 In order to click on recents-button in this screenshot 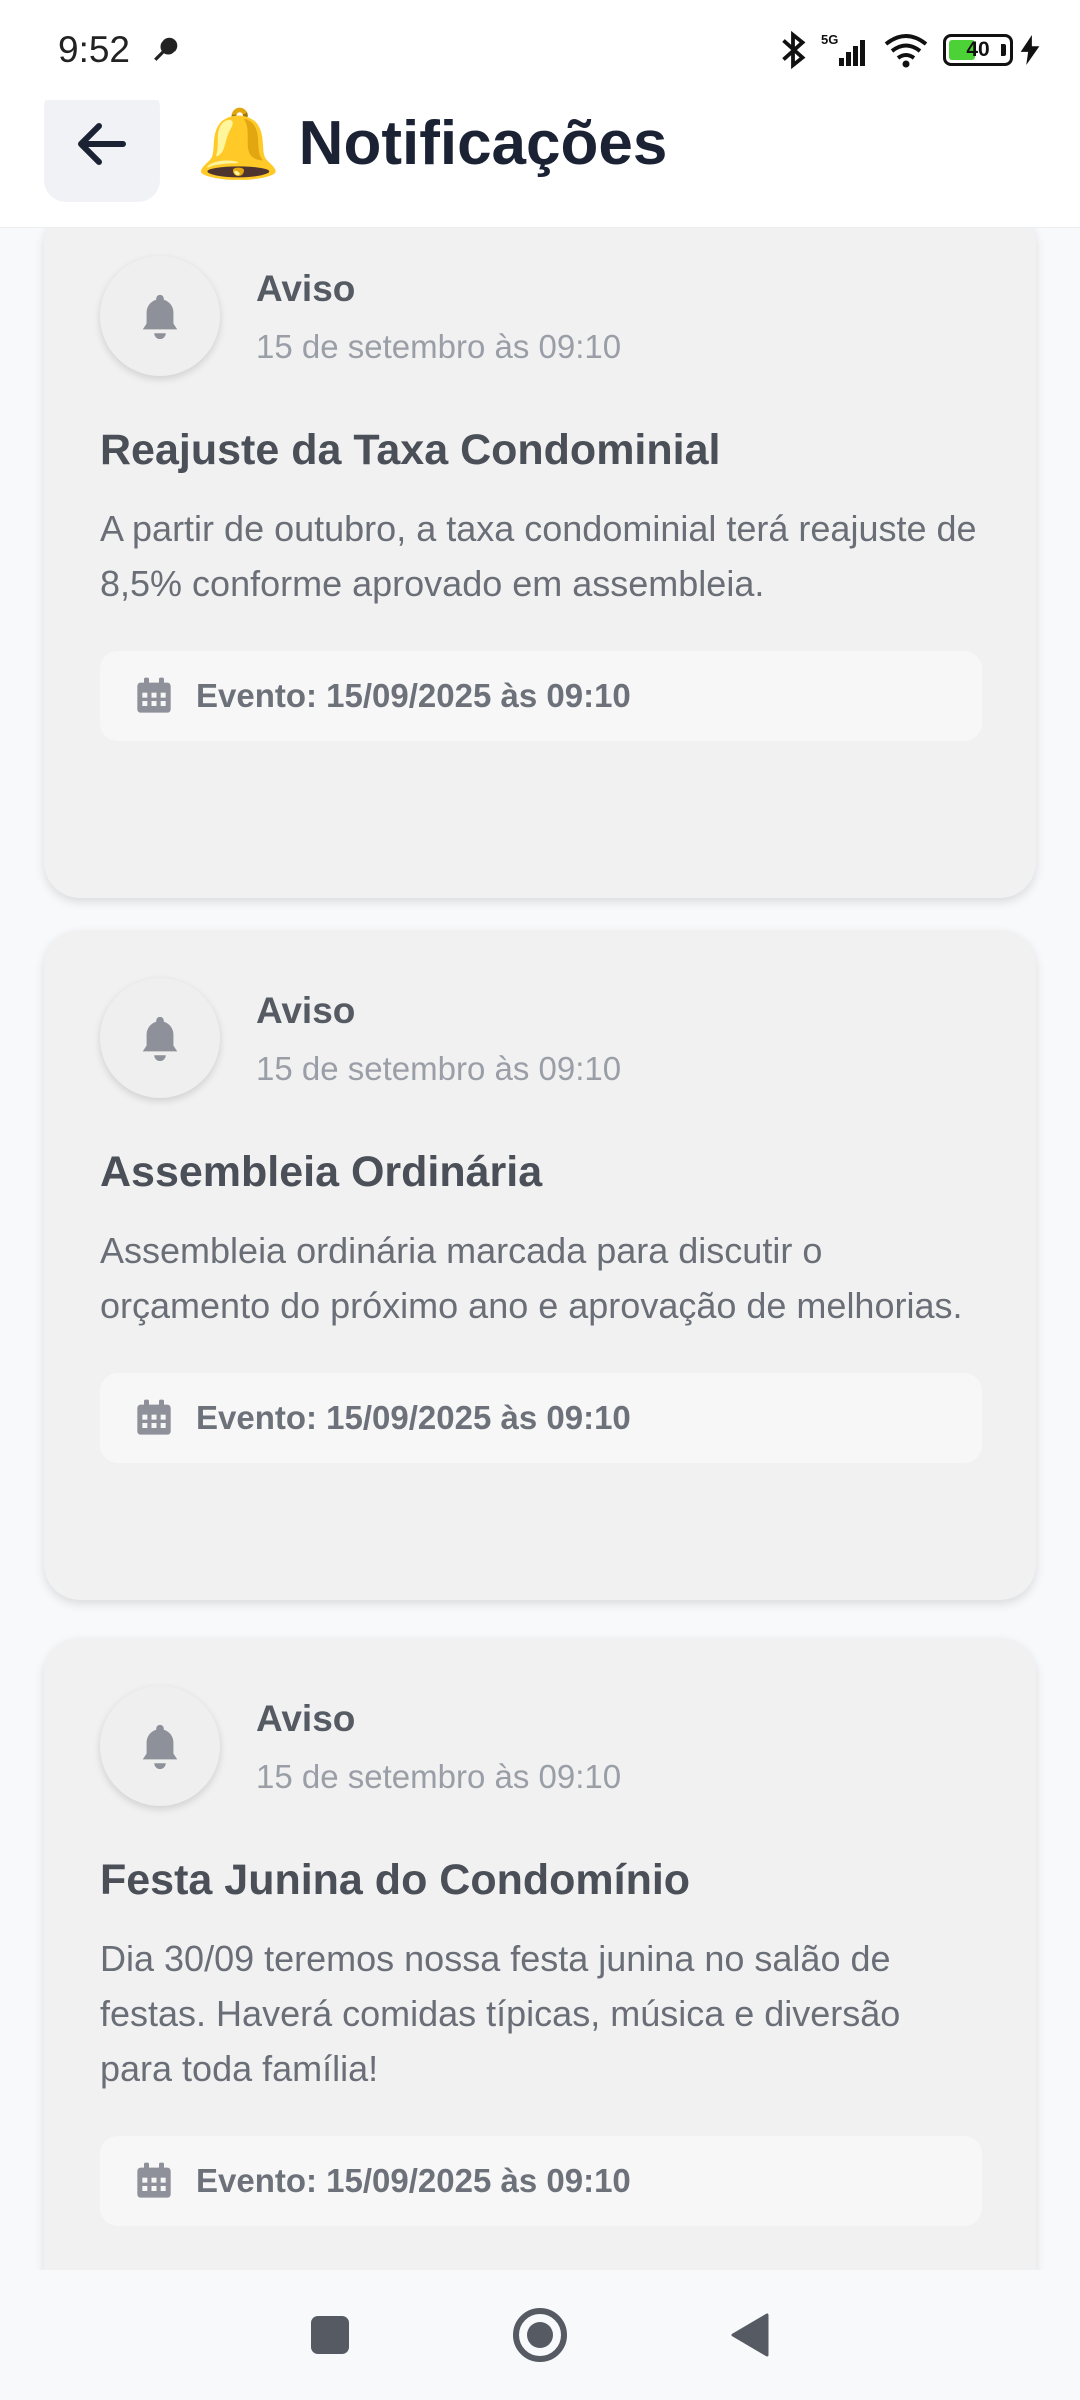, I will do `click(330, 2335)`.